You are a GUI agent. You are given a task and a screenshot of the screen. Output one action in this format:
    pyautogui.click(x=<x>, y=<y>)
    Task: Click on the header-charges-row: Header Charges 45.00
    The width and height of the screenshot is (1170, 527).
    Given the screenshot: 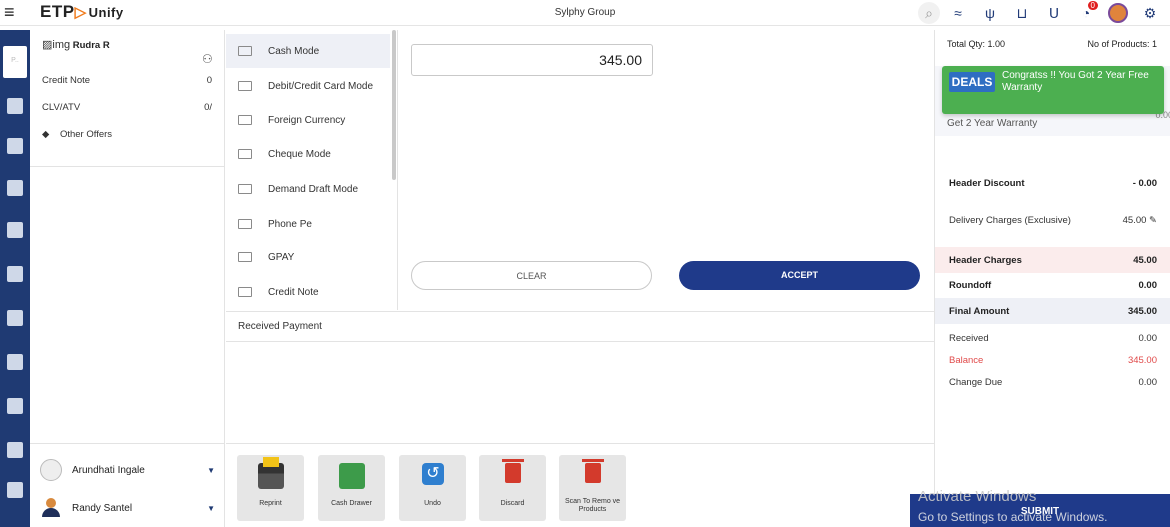 What is the action you would take?
    pyautogui.click(x=1052, y=260)
    